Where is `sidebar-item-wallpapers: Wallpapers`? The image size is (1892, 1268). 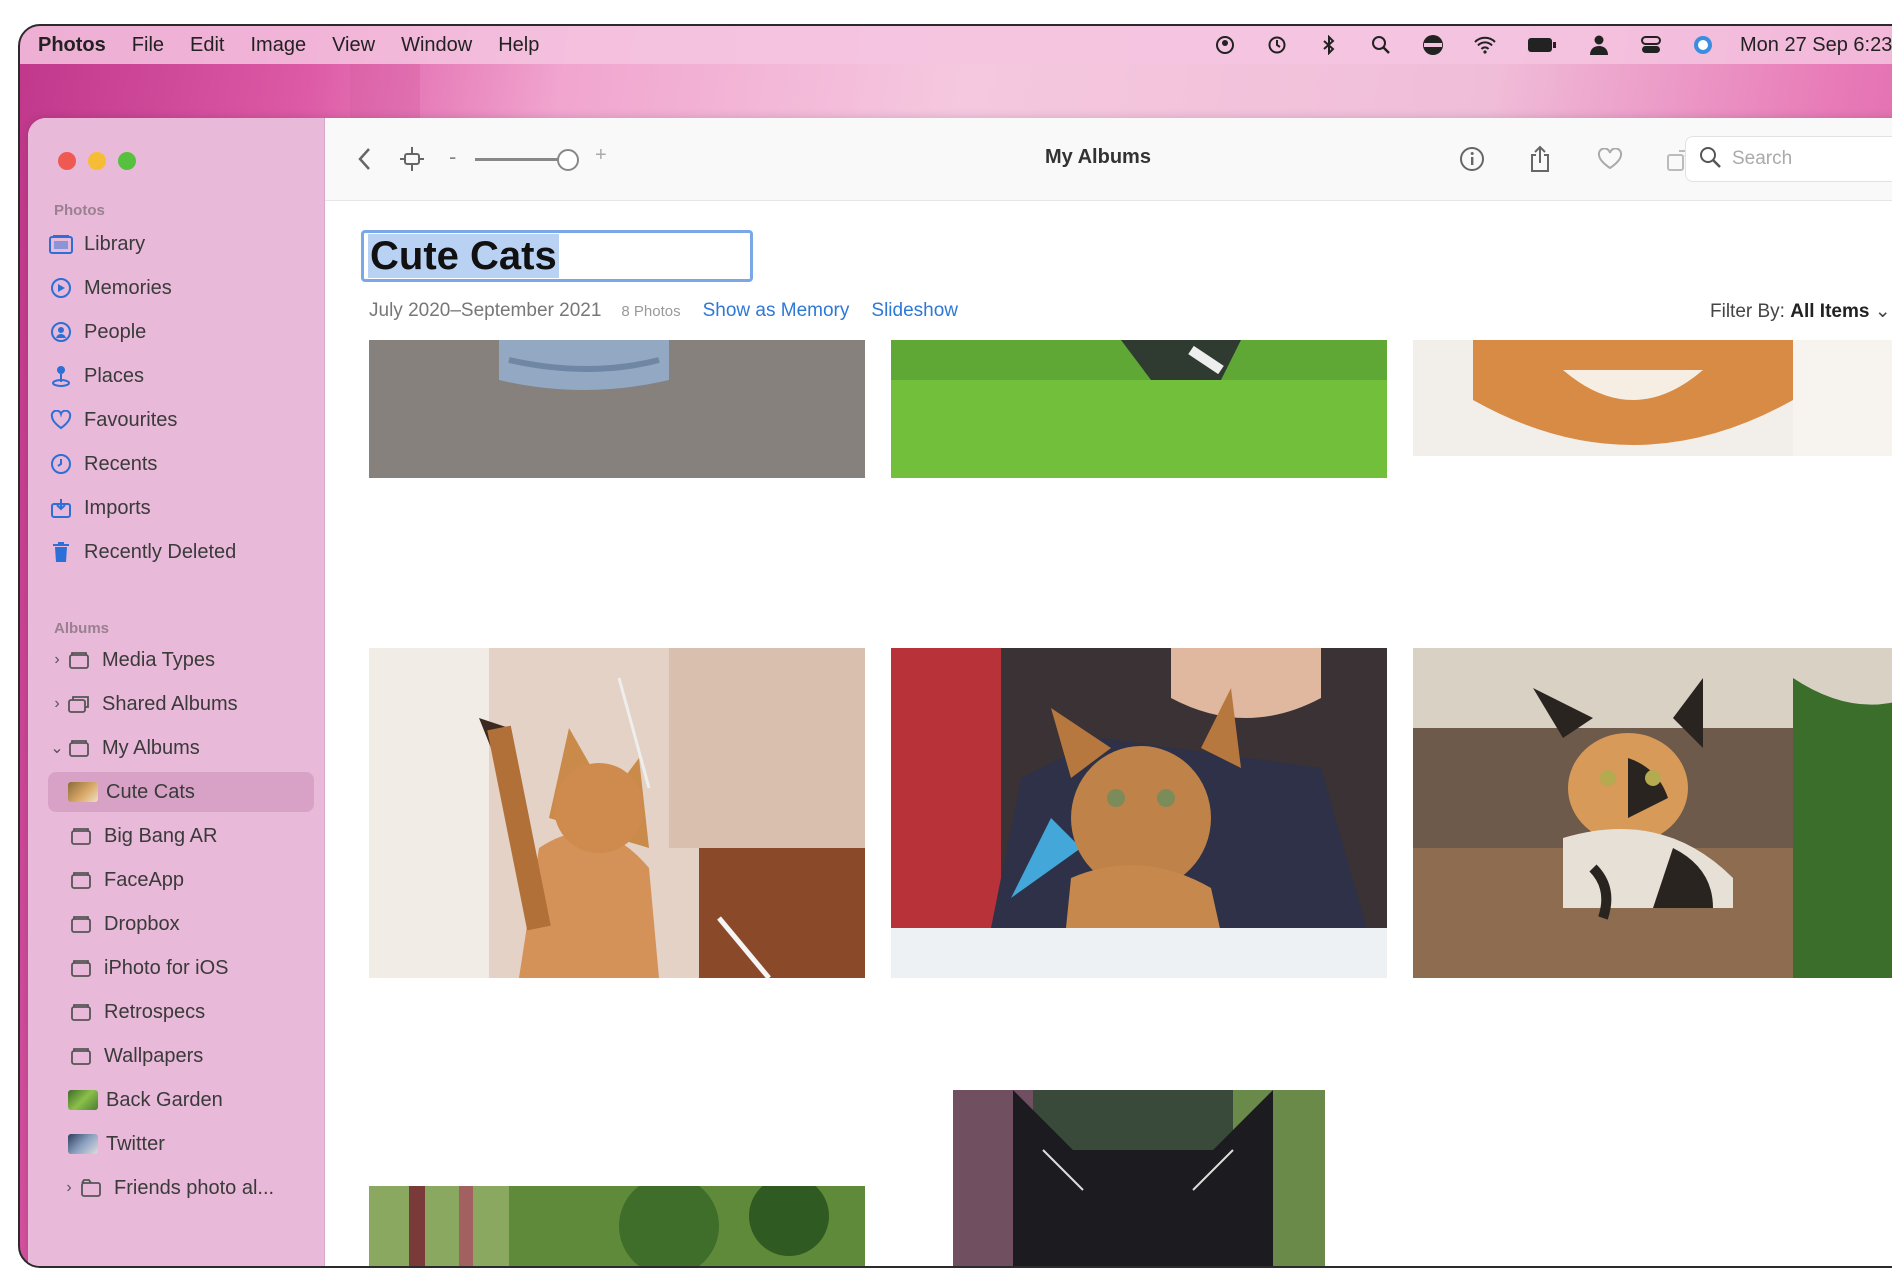
sidebar-item-wallpapers: Wallpapers is located at coordinates (181, 1056).